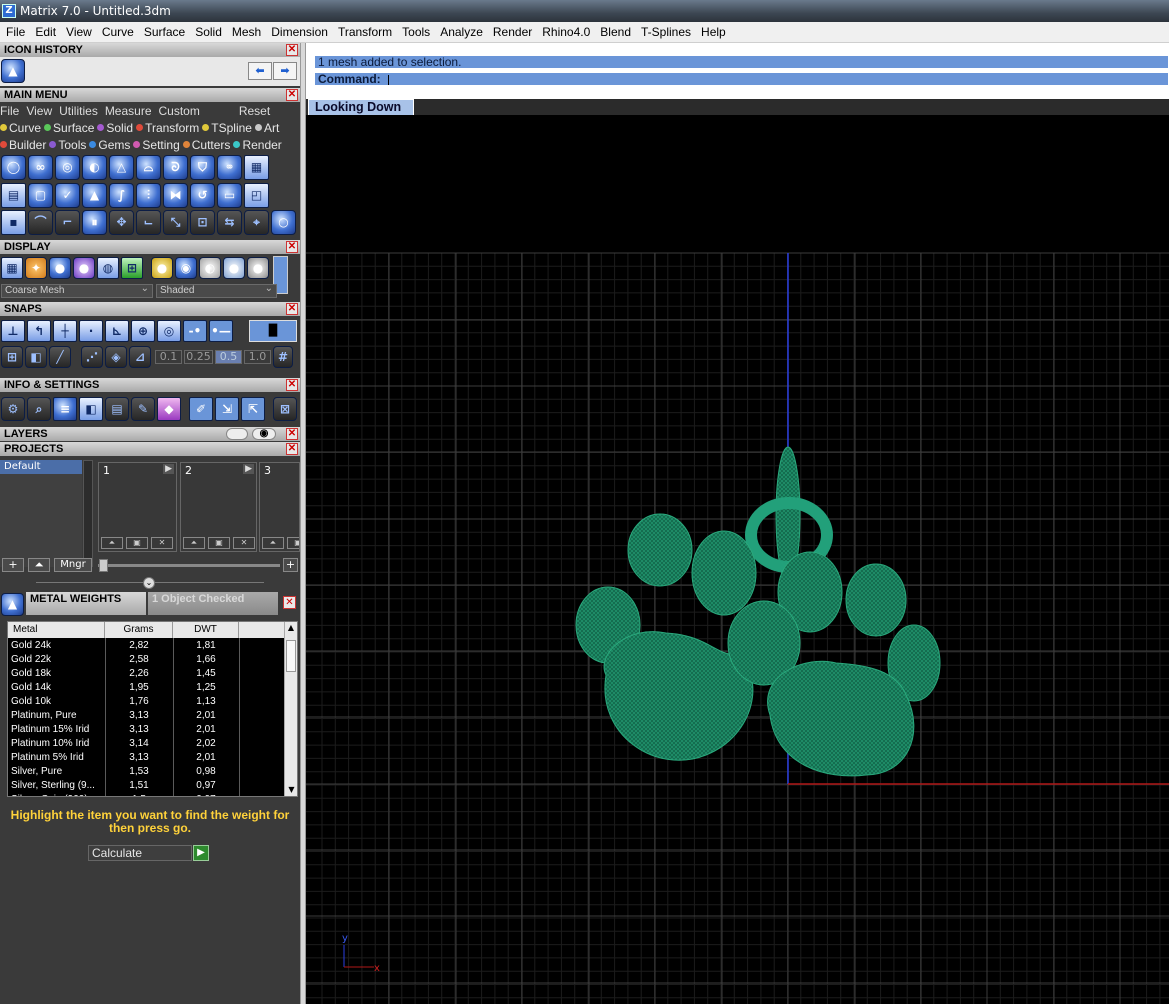 The width and height of the screenshot is (1169, 1004). Describe the element at coordinates (290, 709) in the screenshot. I see `table-scrollbar: ▲ ▼` at that location.